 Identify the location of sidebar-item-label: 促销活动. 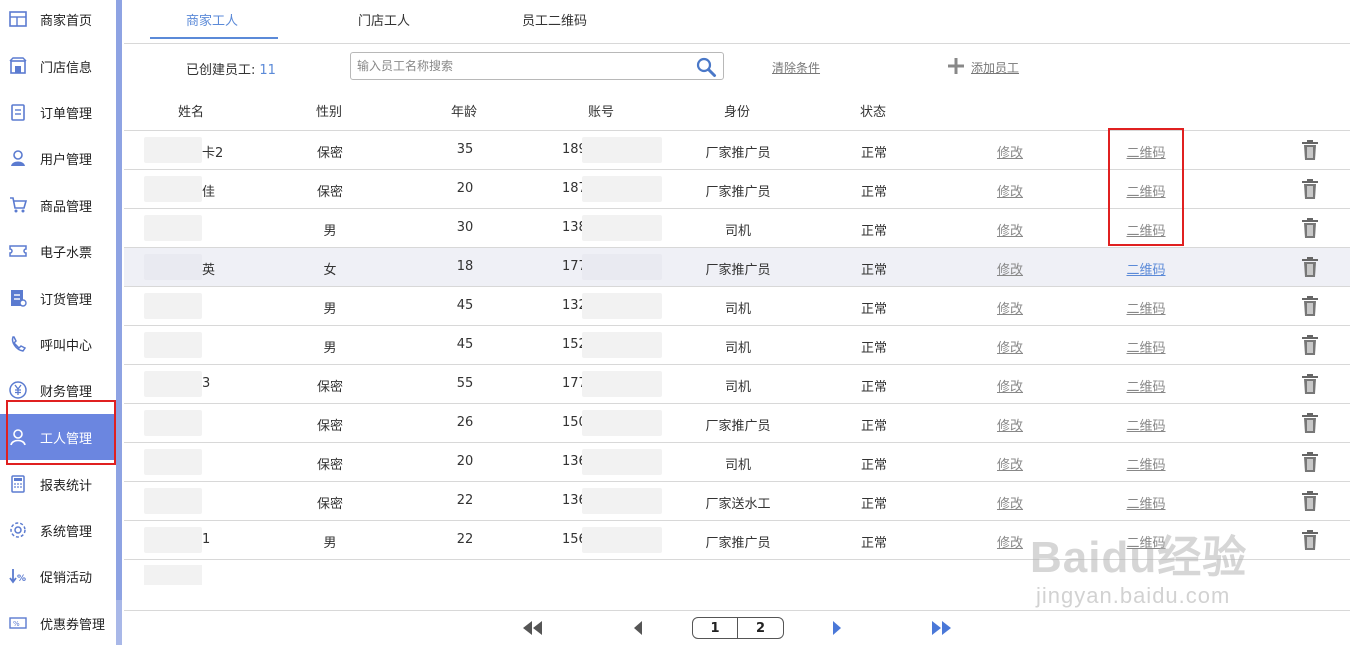
(66, 578).